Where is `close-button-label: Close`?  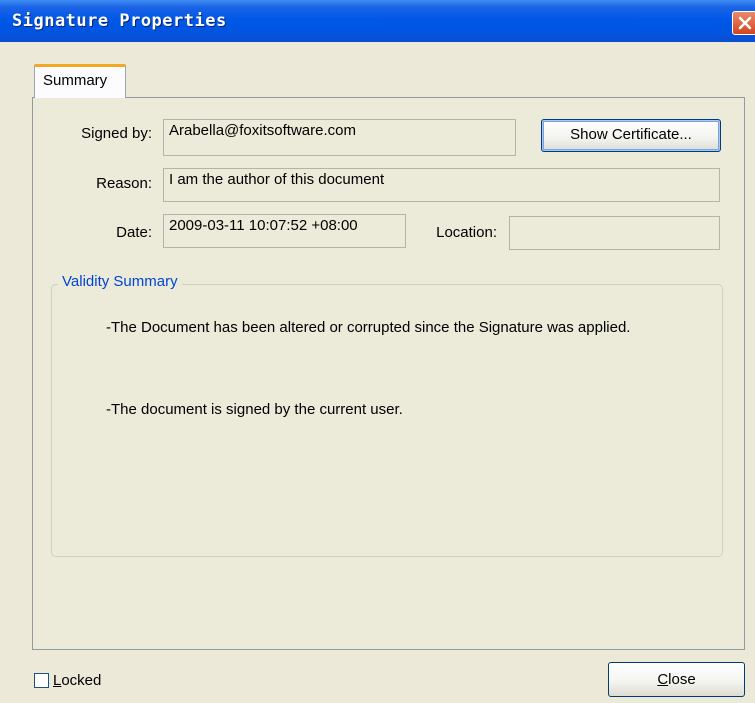 close-button-label: Close is located at coordinates (676, 679).